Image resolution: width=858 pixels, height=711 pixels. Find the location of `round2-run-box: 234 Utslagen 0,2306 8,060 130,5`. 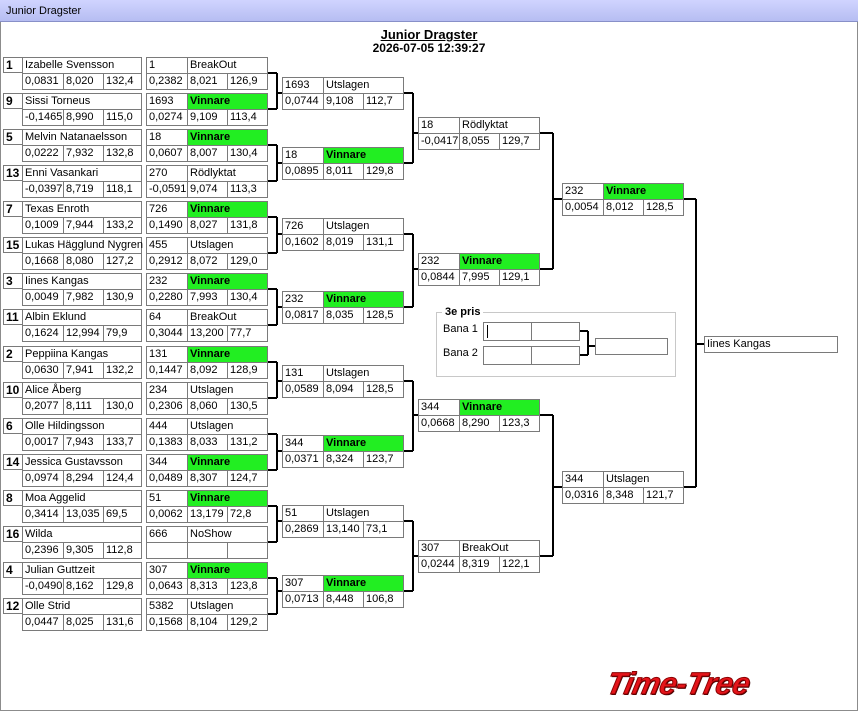

round2-run-box: 234 Utslagen 0,2306 8,060 130,5 is located at coordinates (207, 398).